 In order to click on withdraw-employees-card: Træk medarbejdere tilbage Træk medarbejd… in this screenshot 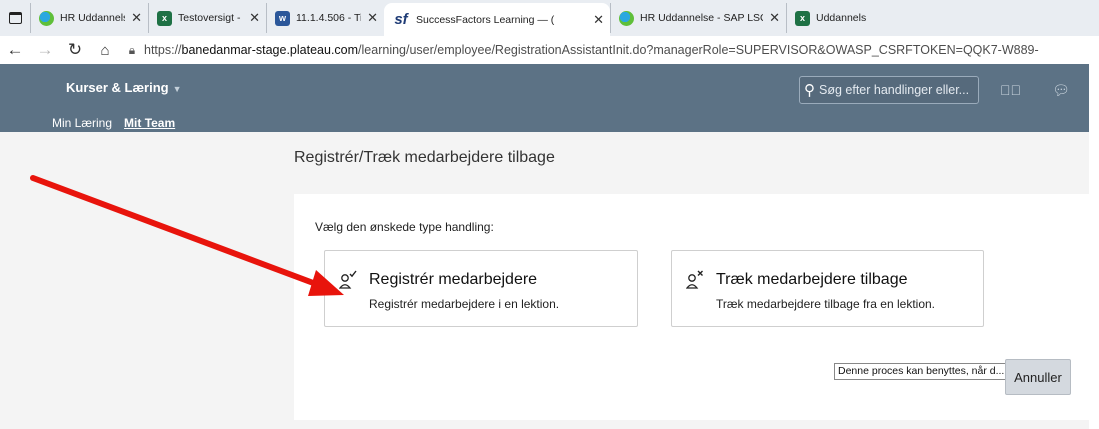, I will do `click(827, 288)`.